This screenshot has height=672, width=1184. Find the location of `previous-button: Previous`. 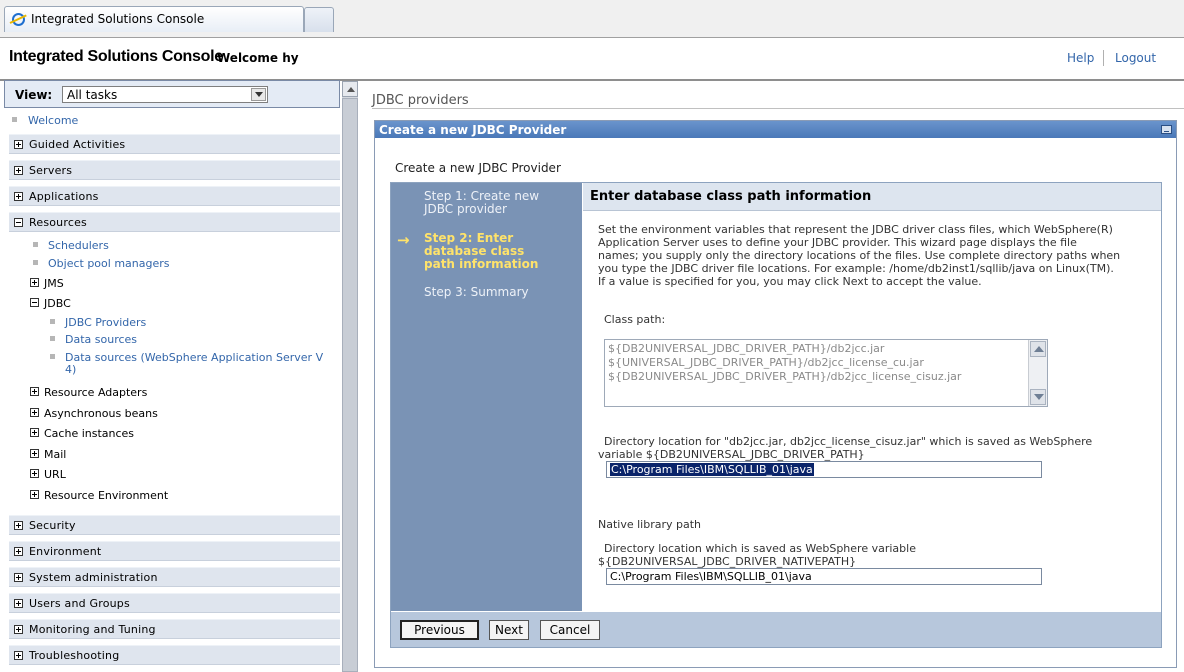

previous-button: Previous is located at coordinates (439, 630).